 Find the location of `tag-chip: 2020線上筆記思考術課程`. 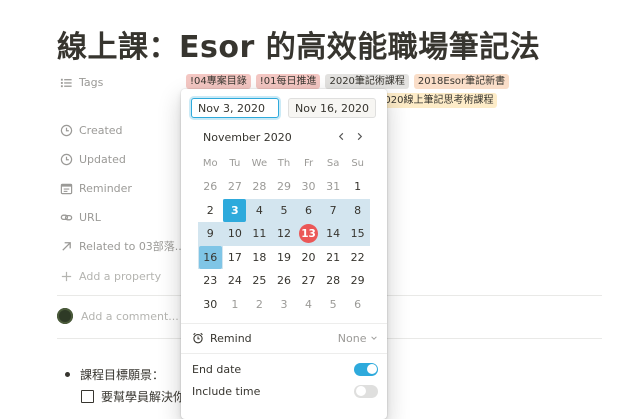

tag-chip: 2020線上筆記思考術課程 is located at coordinates (436, 100).